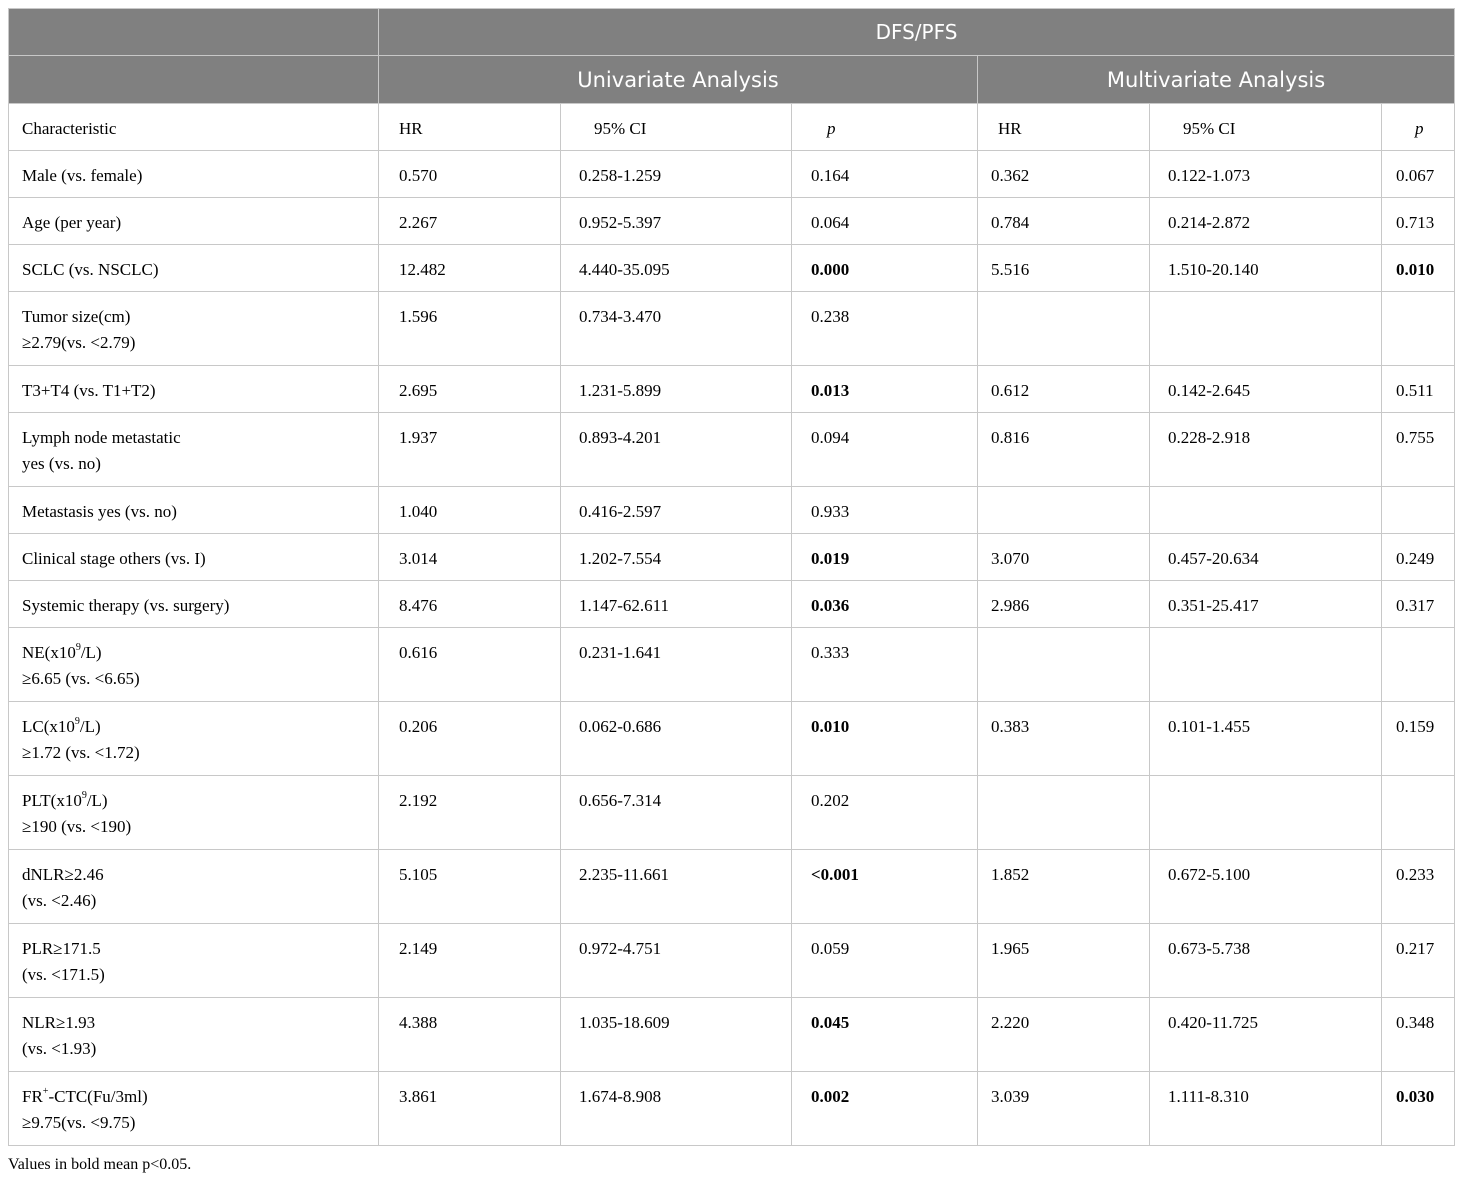 The width and height of the screenshot is (1460, 1184). What do you see at coordinates (1063, 1034) in the screenshot?
I see `cell-multi-hr: 2.220` at bounding box center [1063, 1034].